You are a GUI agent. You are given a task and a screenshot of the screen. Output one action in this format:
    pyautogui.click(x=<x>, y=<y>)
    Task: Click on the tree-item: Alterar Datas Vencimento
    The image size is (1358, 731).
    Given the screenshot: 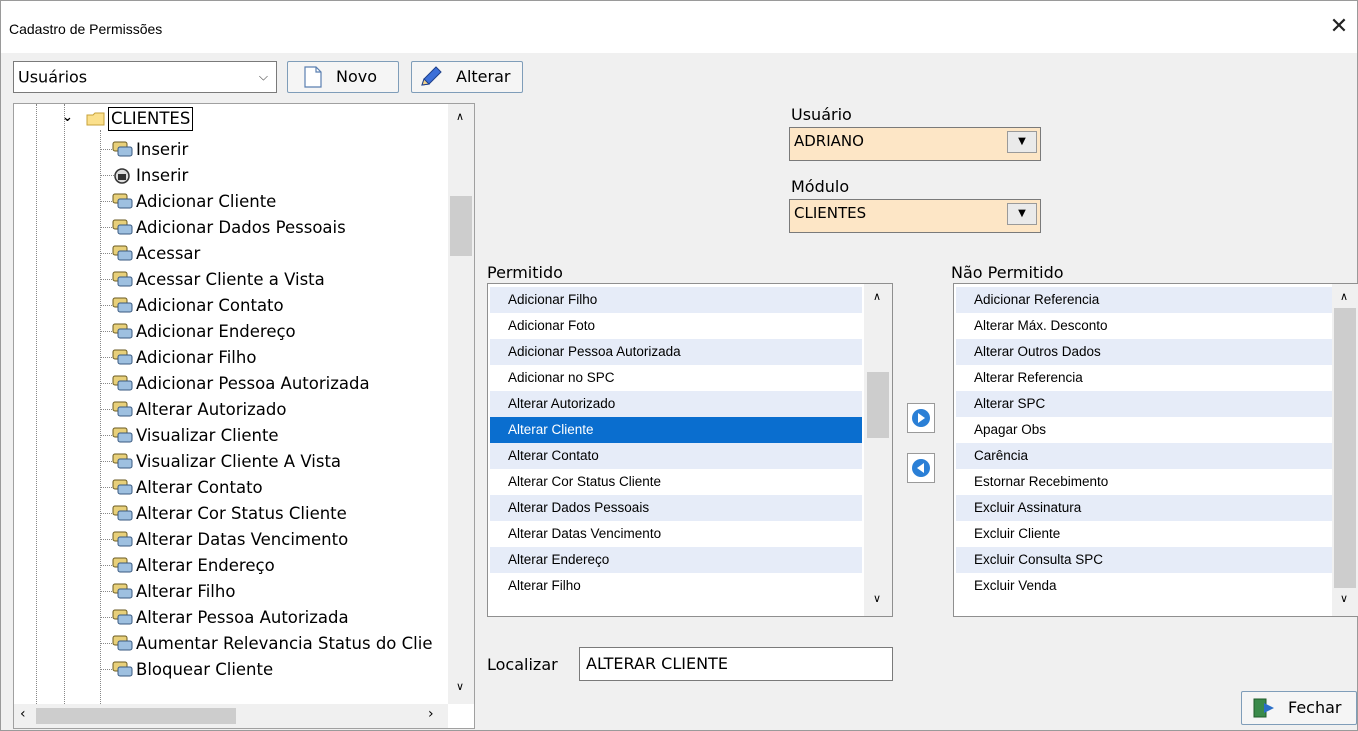 What is the action you would take?
    pyautogui.click(x=242, y=540)
    